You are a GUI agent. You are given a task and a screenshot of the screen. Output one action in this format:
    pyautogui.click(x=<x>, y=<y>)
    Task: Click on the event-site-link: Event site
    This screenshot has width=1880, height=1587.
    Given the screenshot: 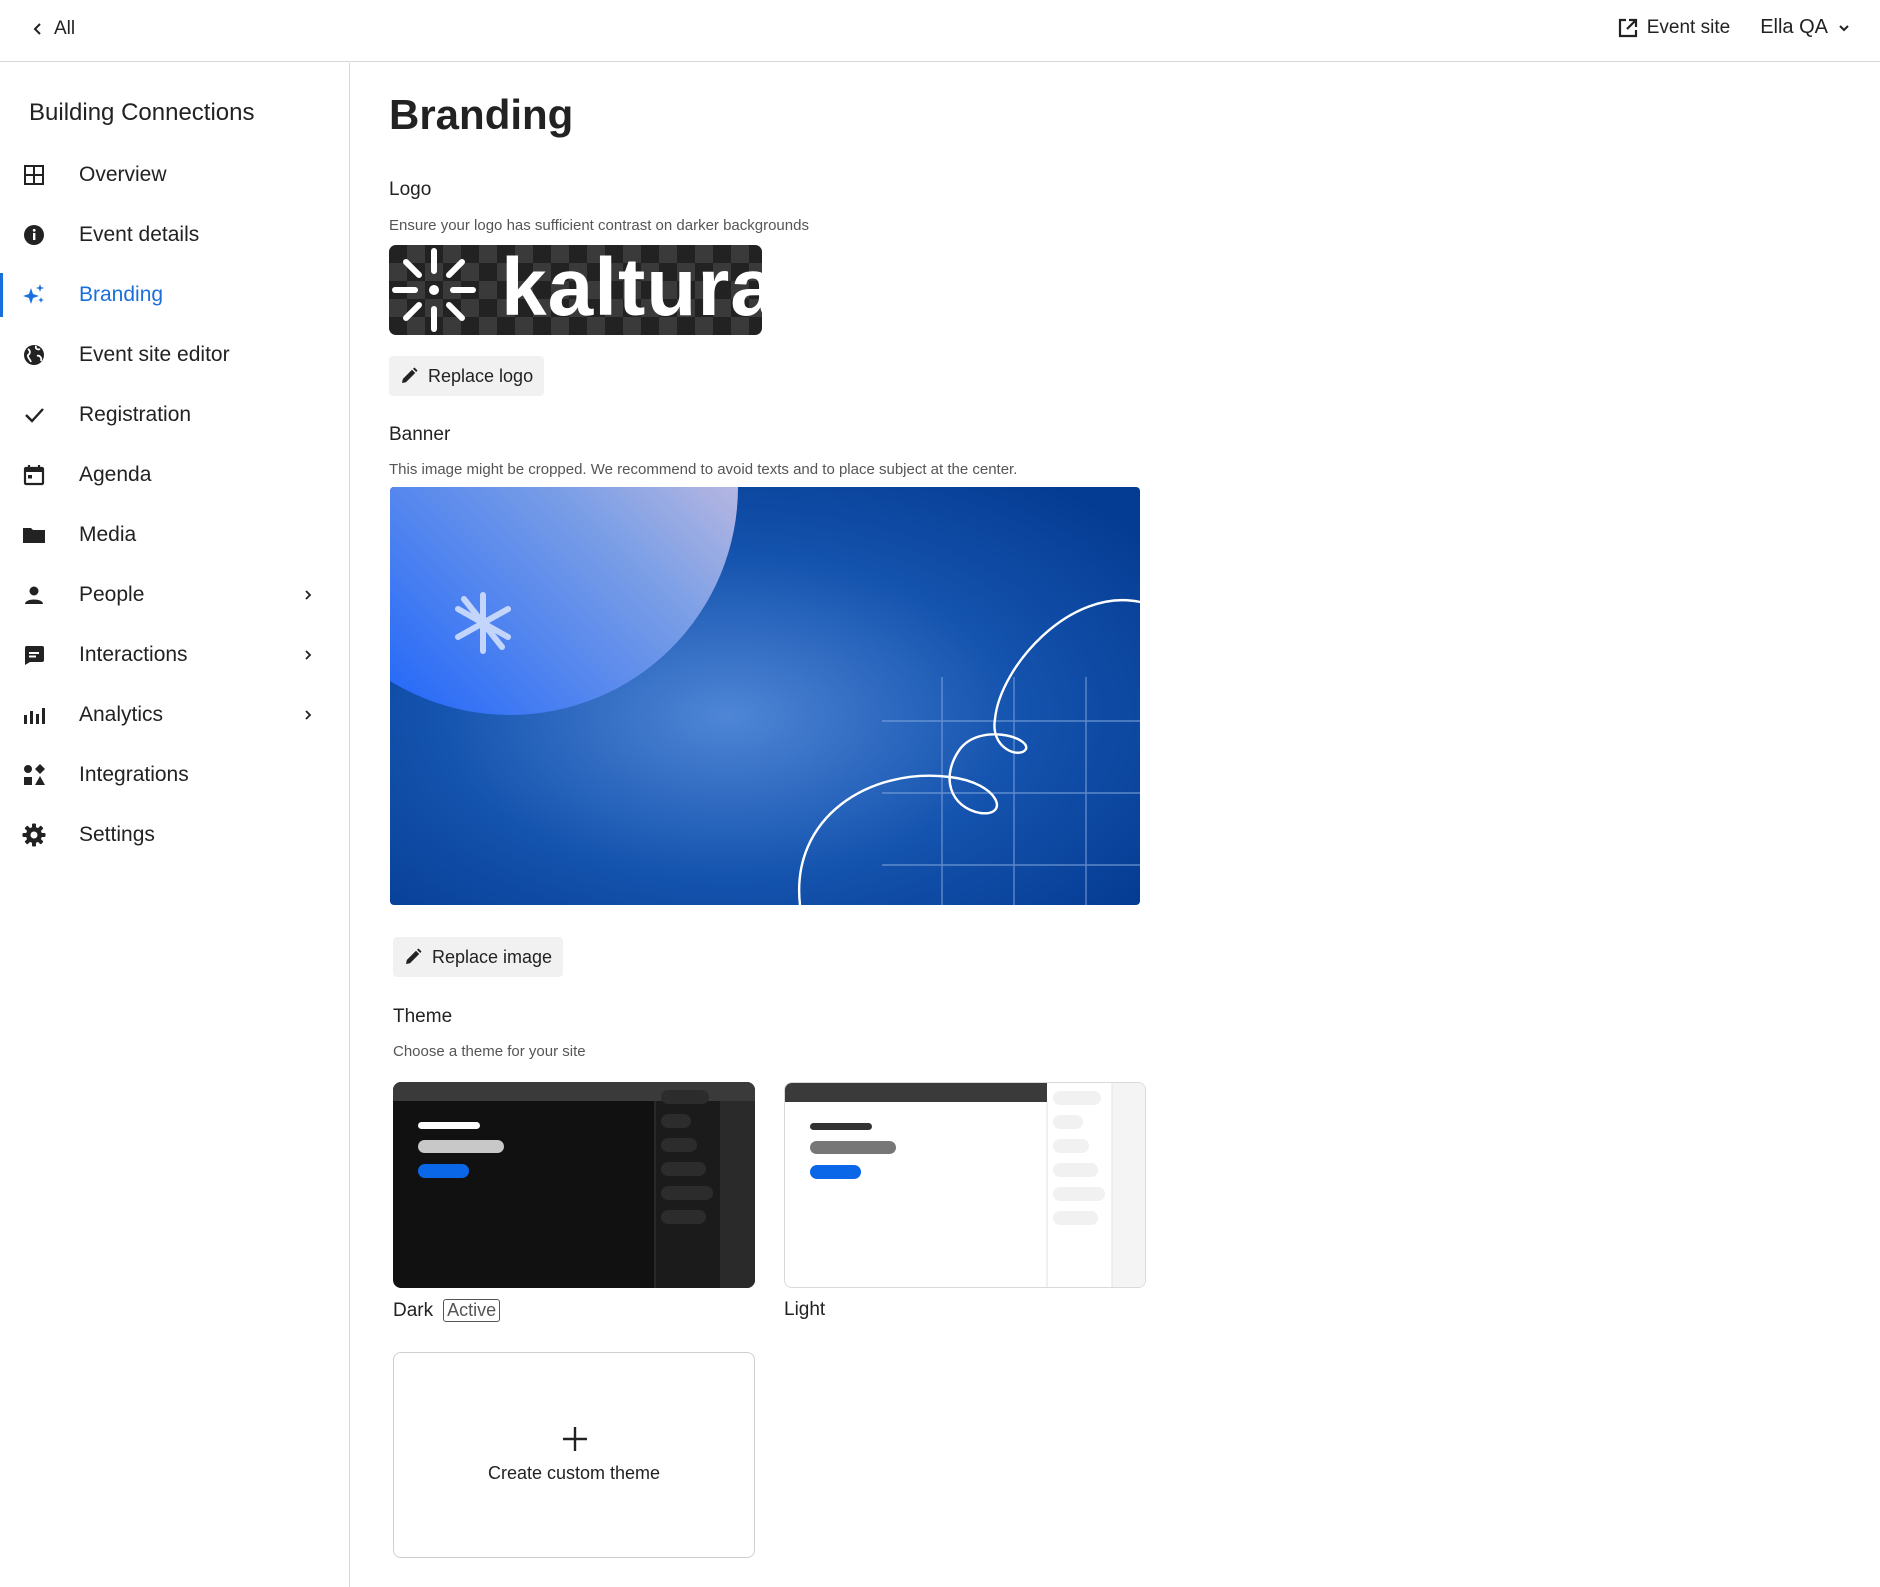 What is the action you would take?
    pyautogui.click(x=1673, y=28)
    